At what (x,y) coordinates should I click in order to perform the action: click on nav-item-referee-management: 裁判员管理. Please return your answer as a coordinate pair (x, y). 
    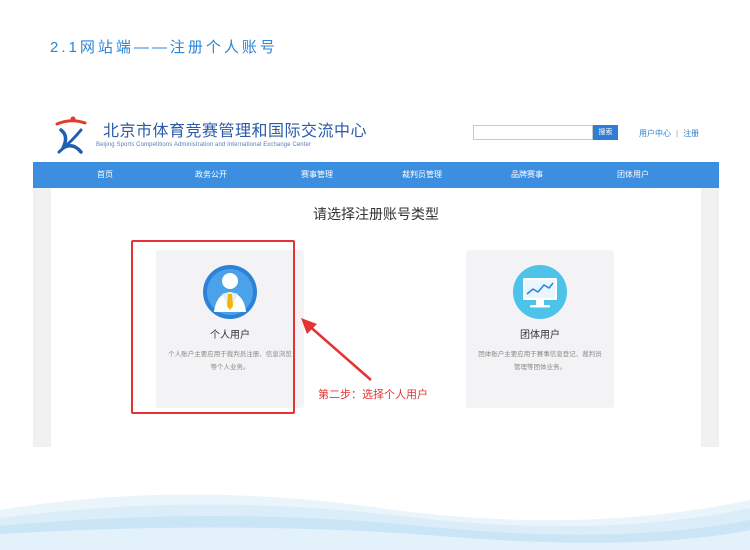
    Looking at the image, I should click on (422, 175).